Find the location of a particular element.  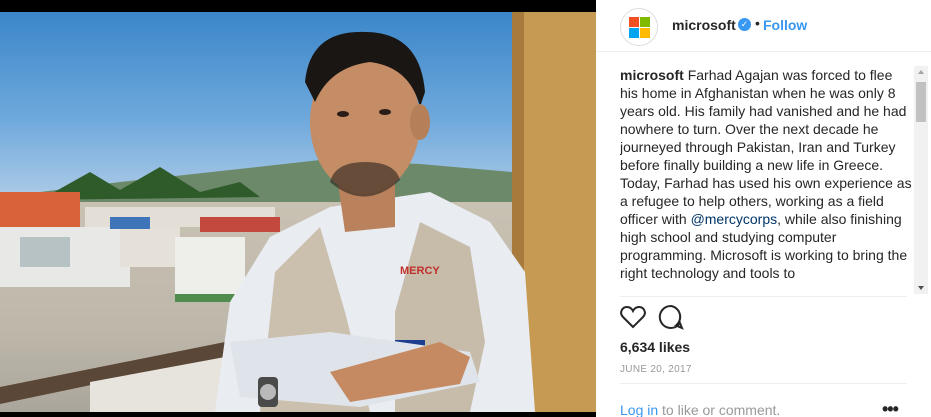

likes-count: 6,634 likes is located at coordinates (655, 347).